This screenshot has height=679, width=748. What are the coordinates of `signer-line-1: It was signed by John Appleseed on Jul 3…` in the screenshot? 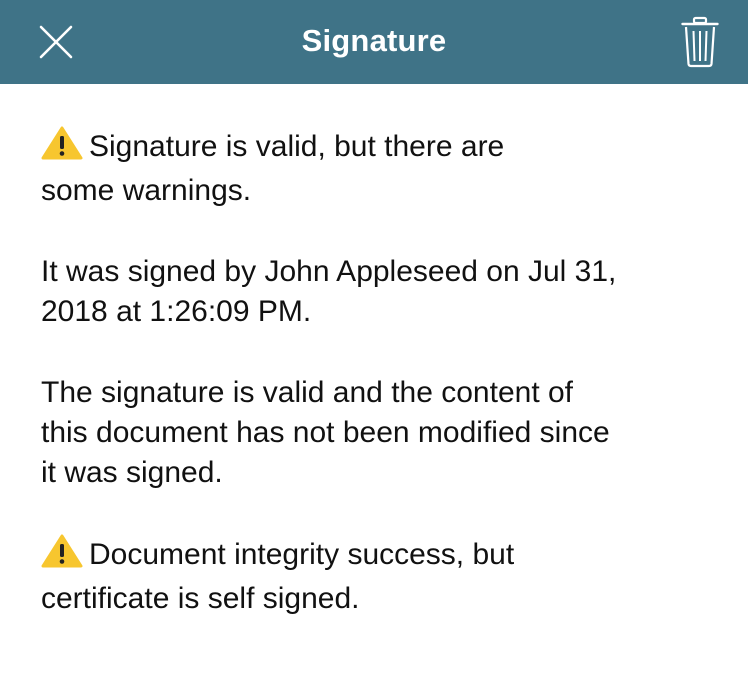 It's located at (329, 271).